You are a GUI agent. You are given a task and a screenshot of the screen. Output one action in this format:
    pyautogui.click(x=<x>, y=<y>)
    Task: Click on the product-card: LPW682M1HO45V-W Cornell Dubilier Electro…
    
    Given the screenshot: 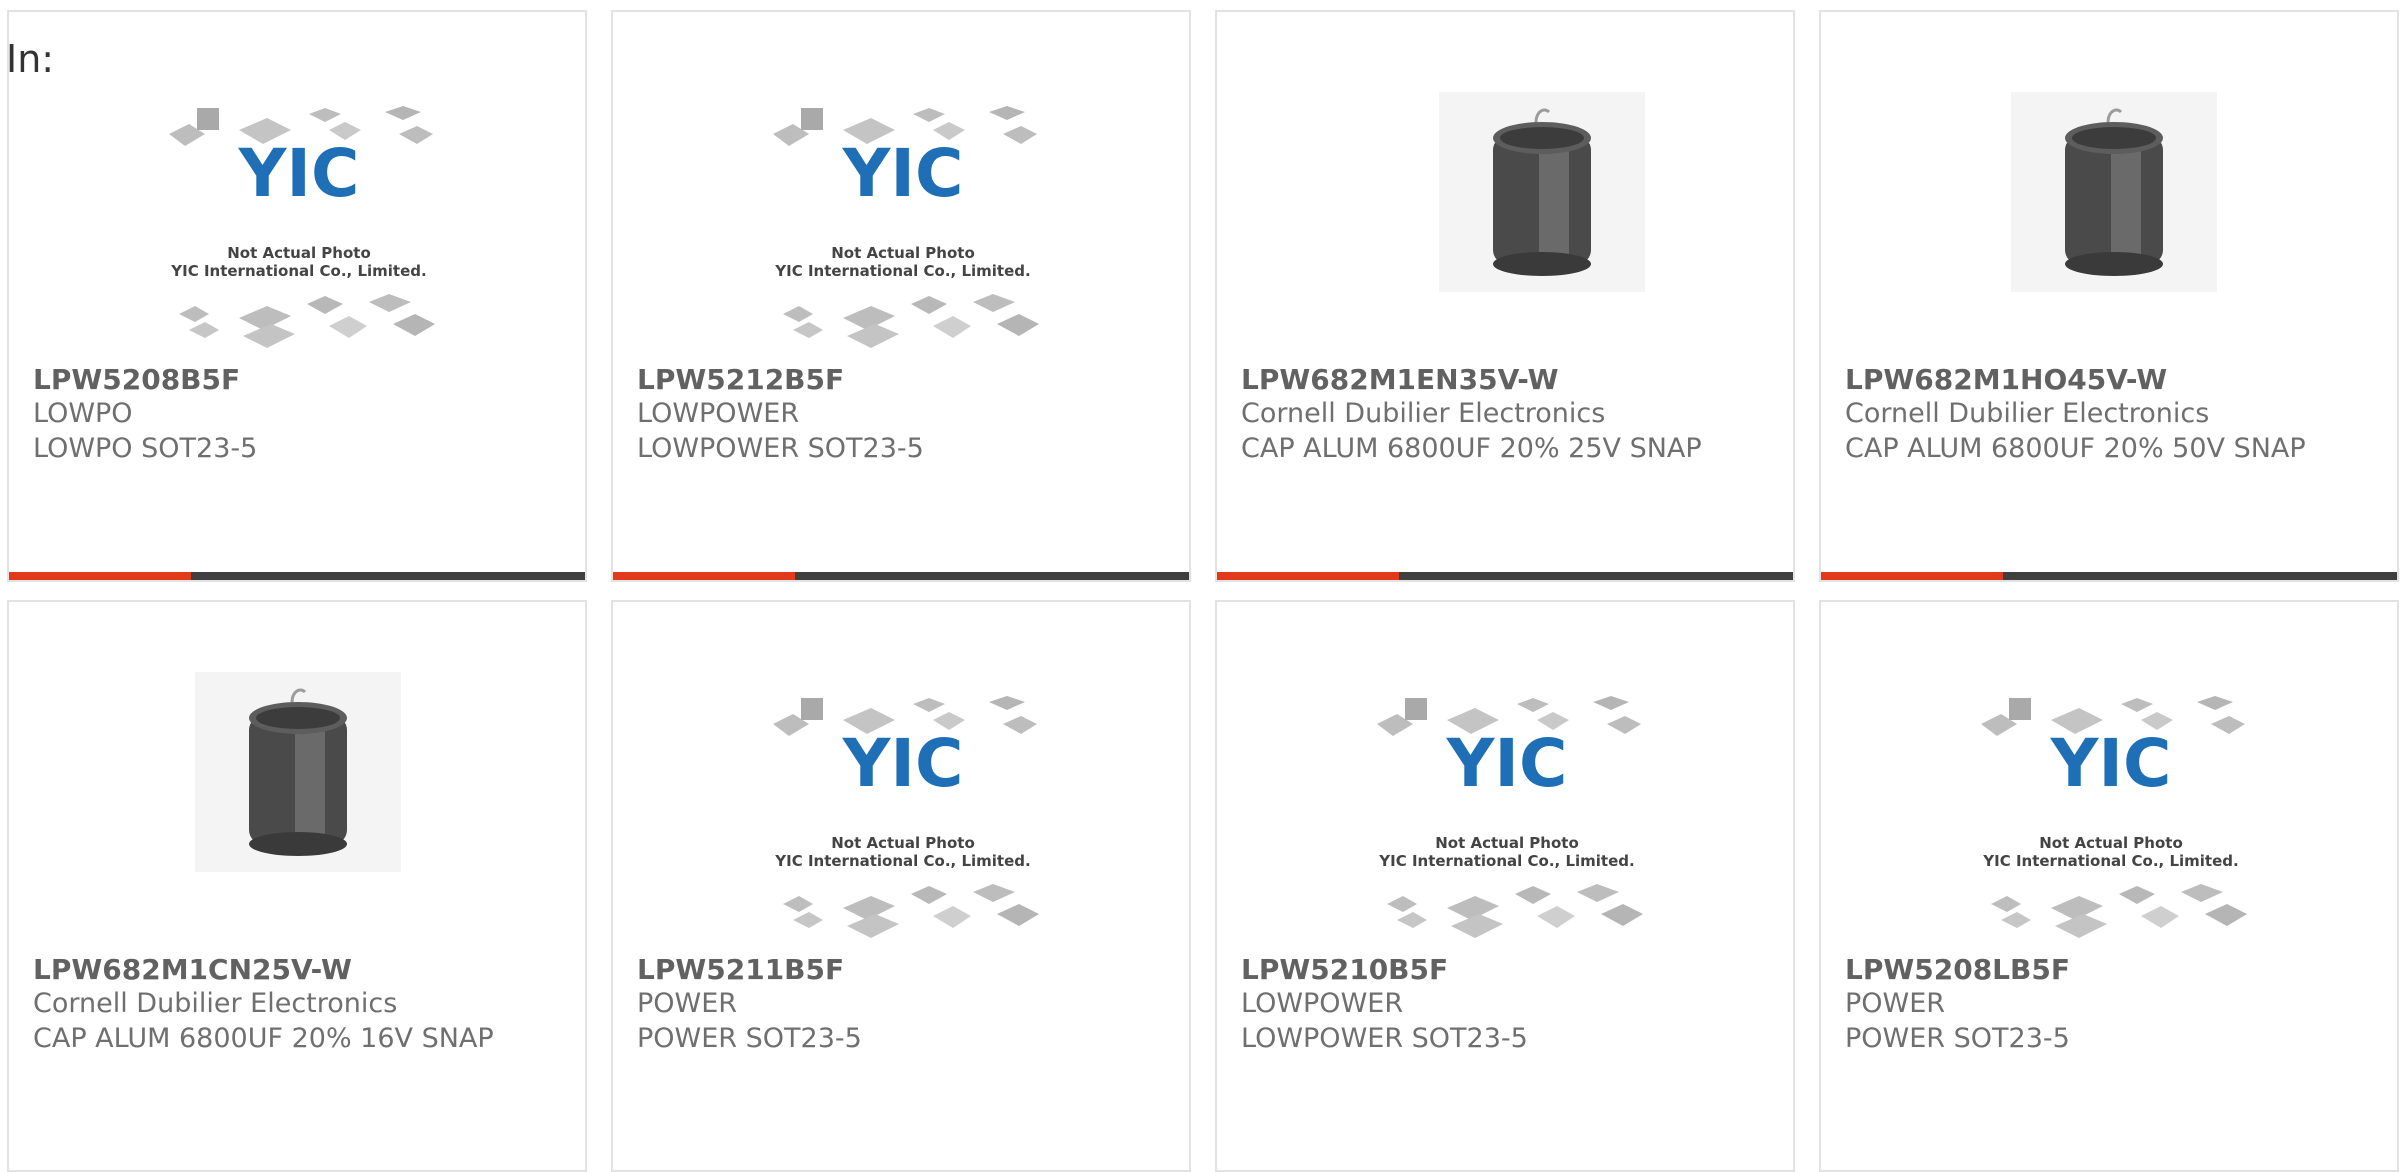 What is the action you would take?
    pyautogui.click(x=2109, y=296)
    